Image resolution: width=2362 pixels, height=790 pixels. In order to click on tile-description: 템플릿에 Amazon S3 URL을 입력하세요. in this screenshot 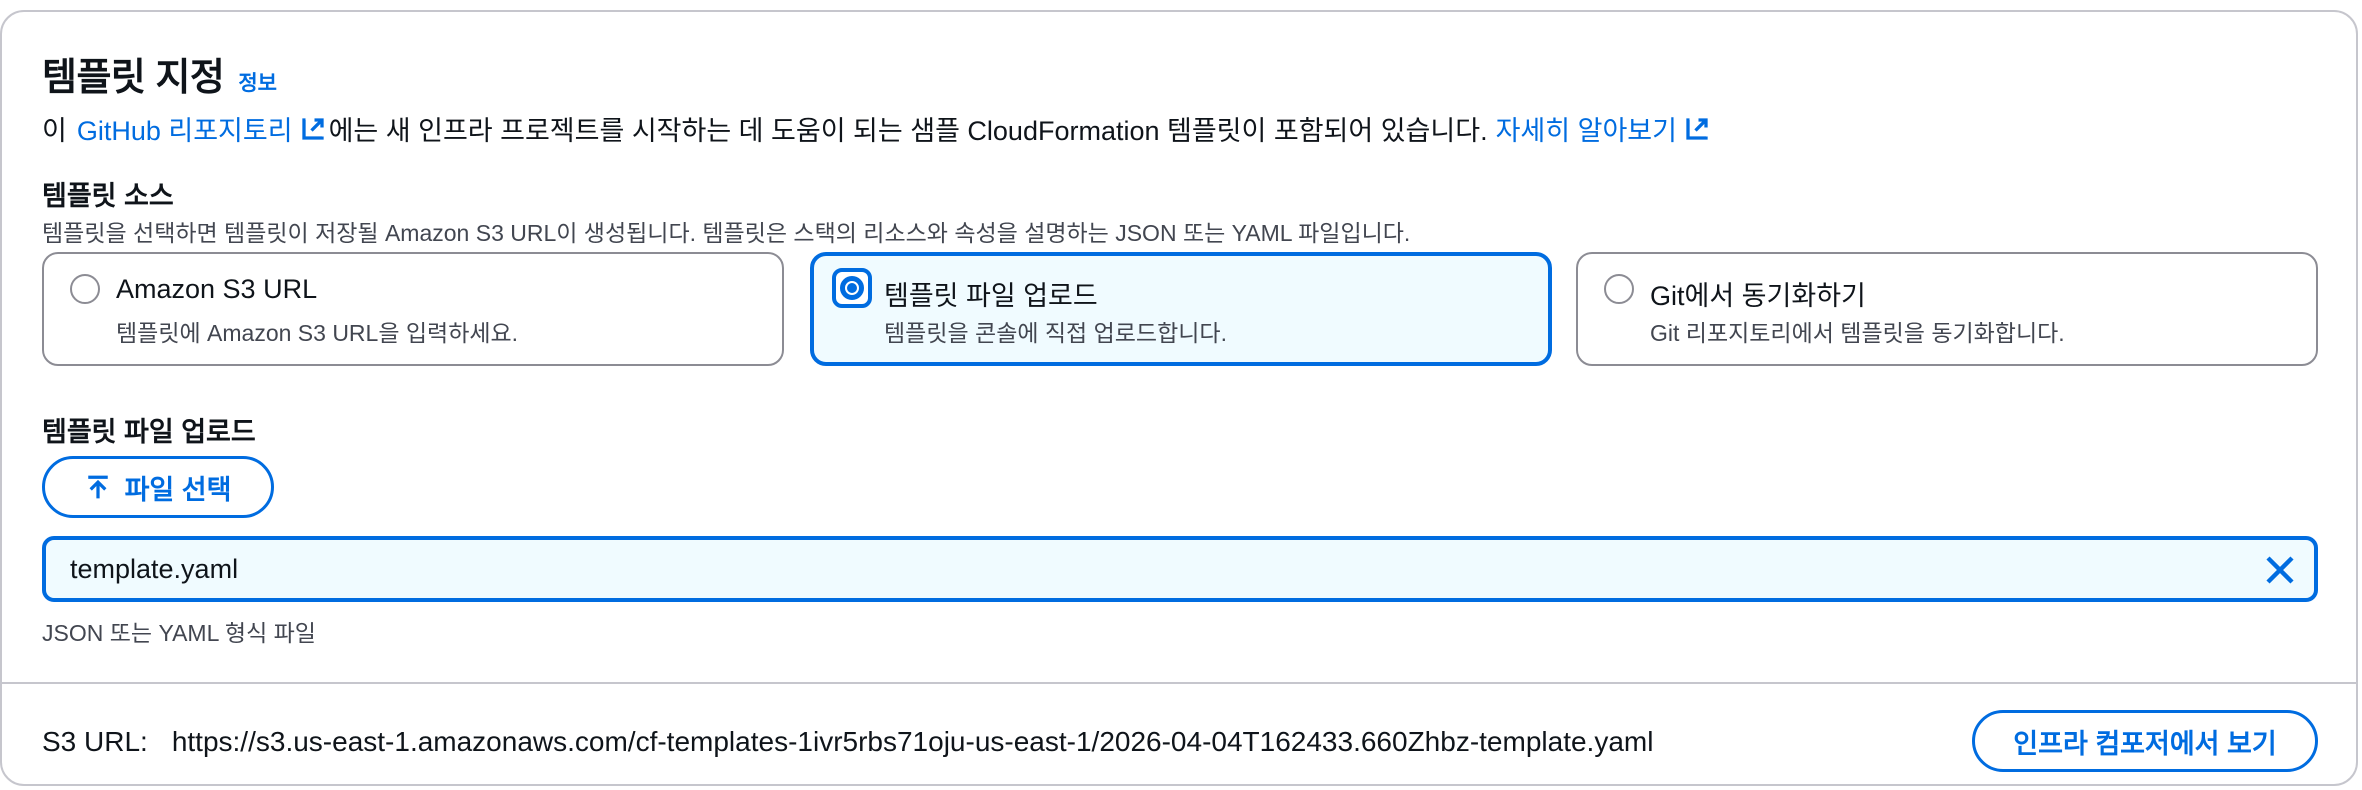, I will do `click(317, 333)`.